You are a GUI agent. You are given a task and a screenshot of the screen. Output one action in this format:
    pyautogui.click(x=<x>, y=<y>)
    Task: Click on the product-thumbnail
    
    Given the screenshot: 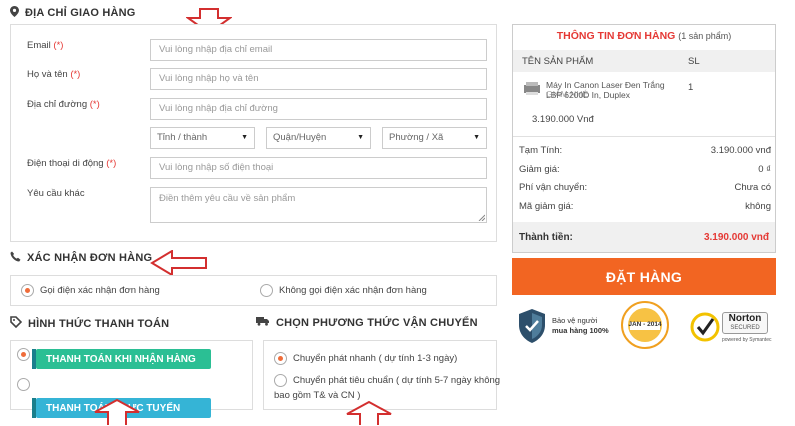 What is the action you would take?
    pyautogui.click(x=532, y=89)
    